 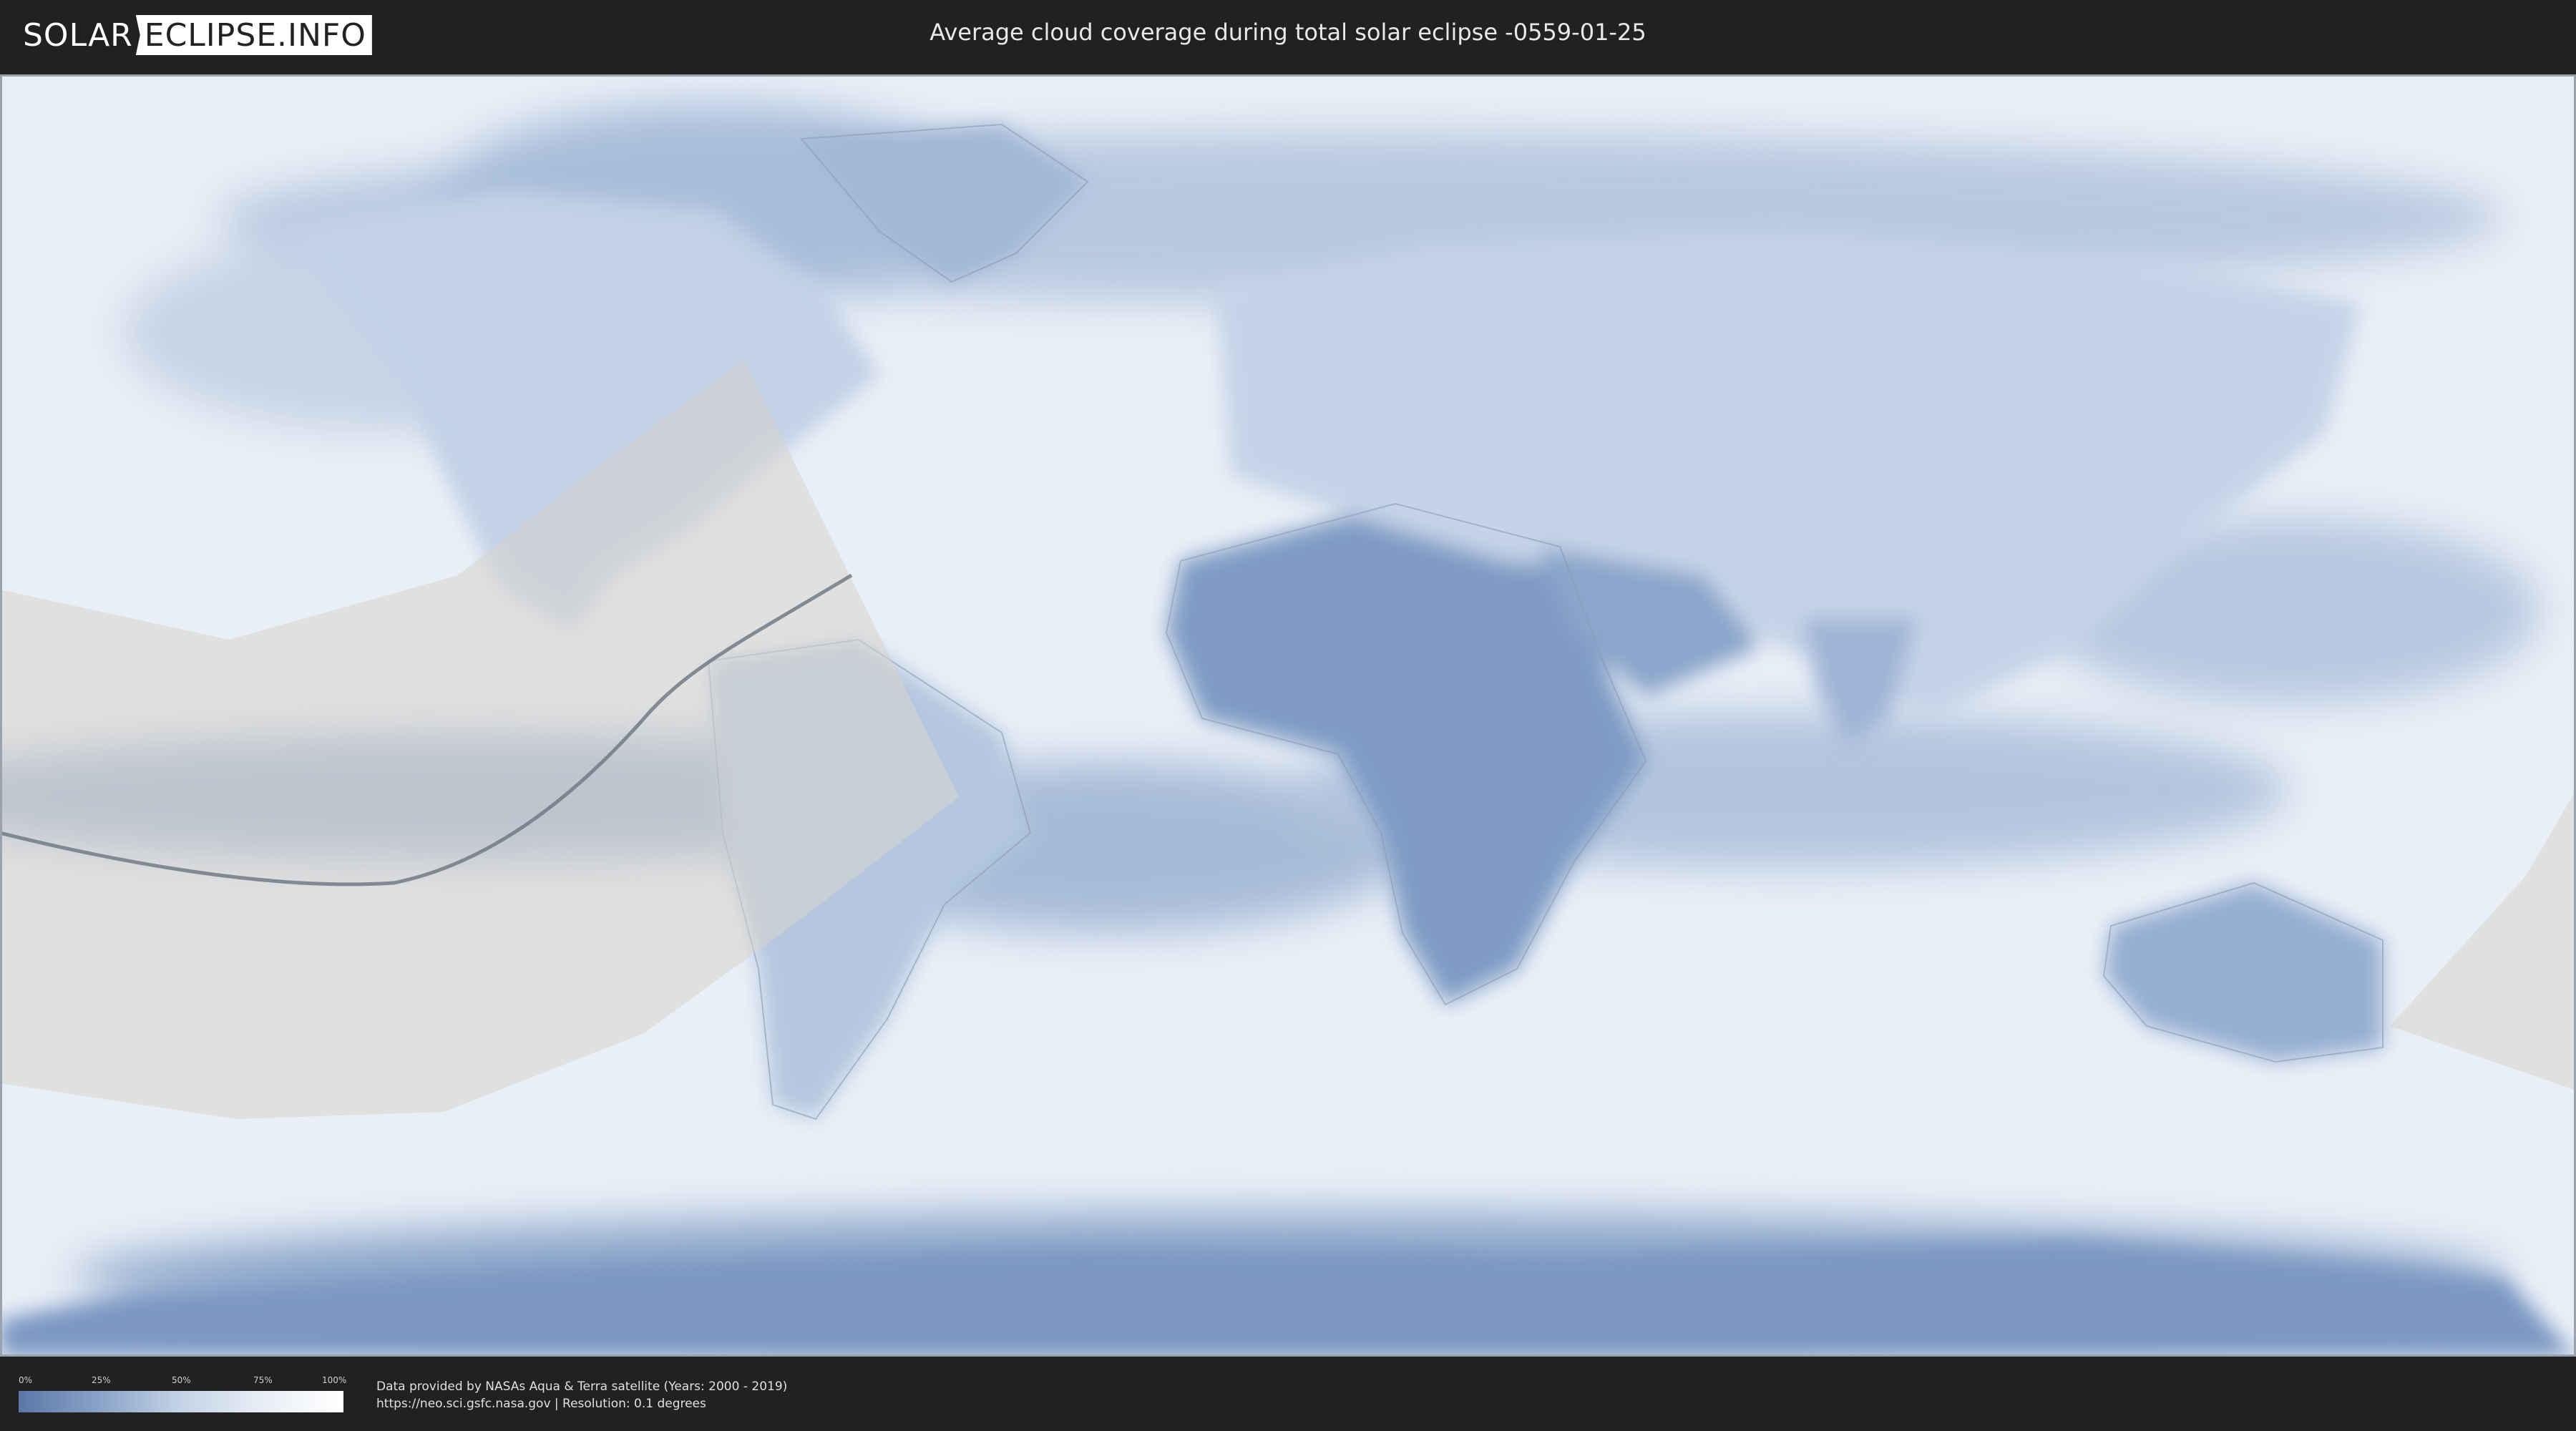 I want to click on legend-label-25: 25%, so click(x=101, y=1380).